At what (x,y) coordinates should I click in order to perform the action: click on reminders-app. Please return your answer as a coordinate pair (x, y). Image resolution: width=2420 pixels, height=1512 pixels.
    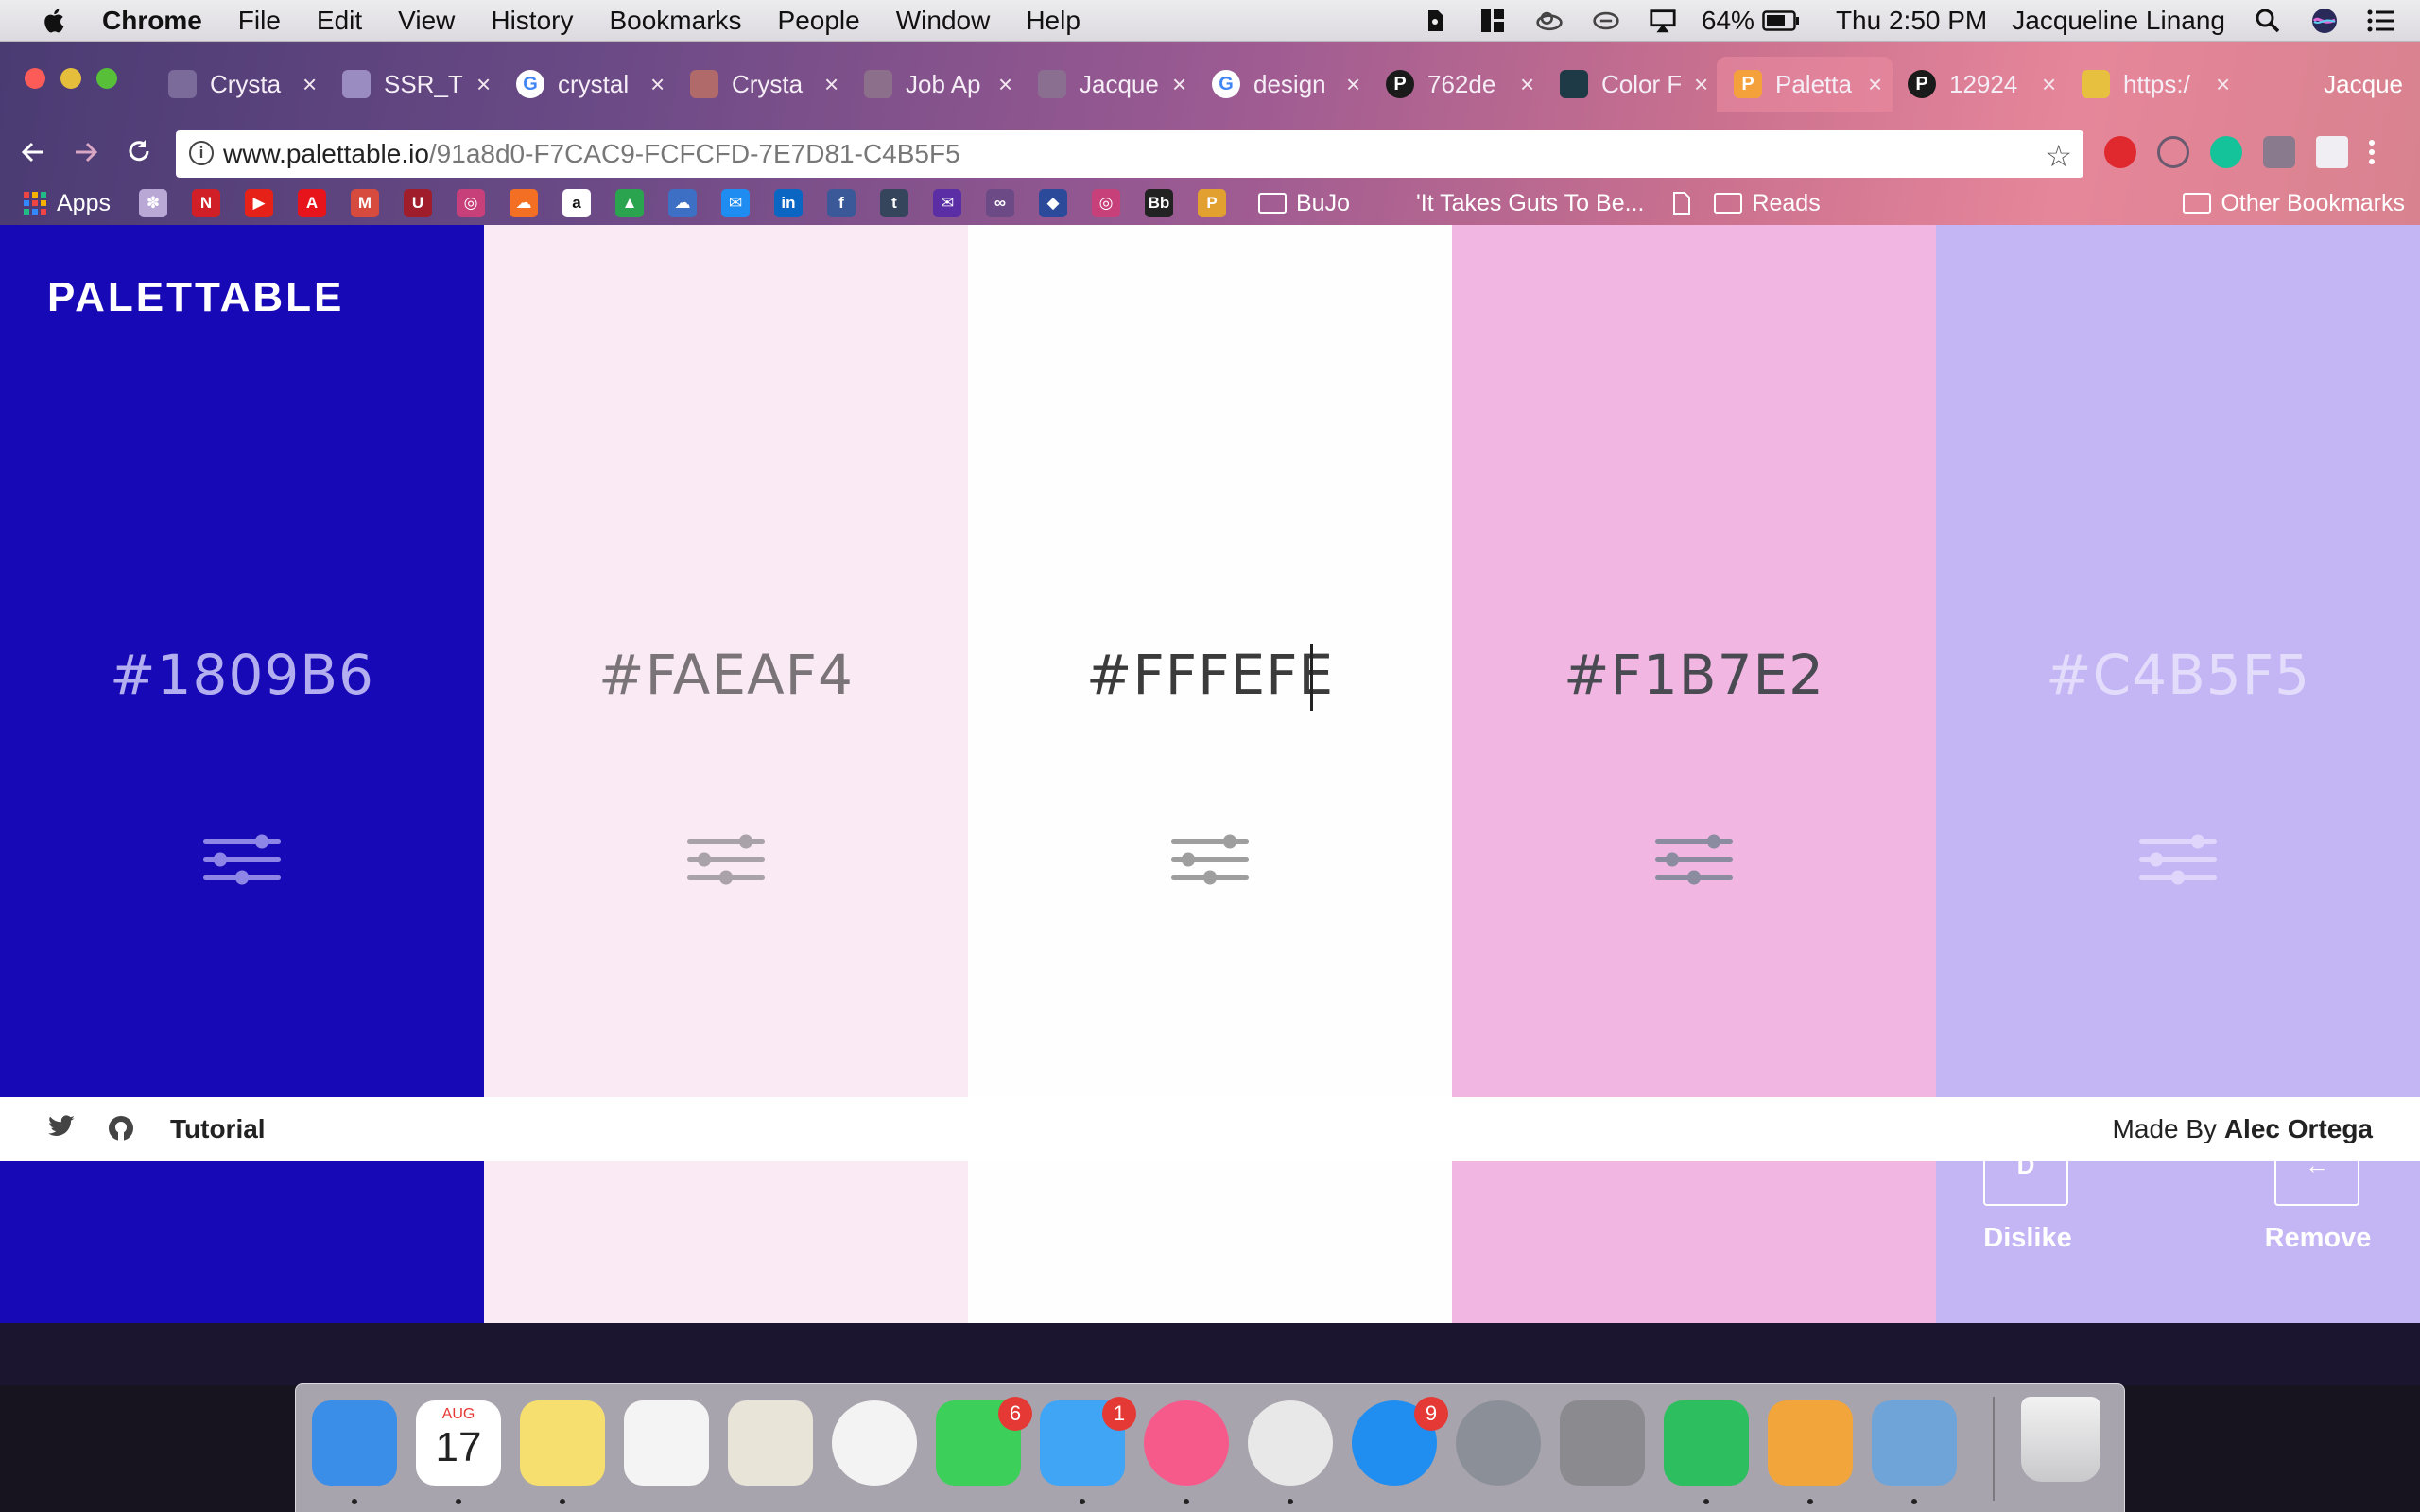
    Looking at the image, I should click on (666, 1443).